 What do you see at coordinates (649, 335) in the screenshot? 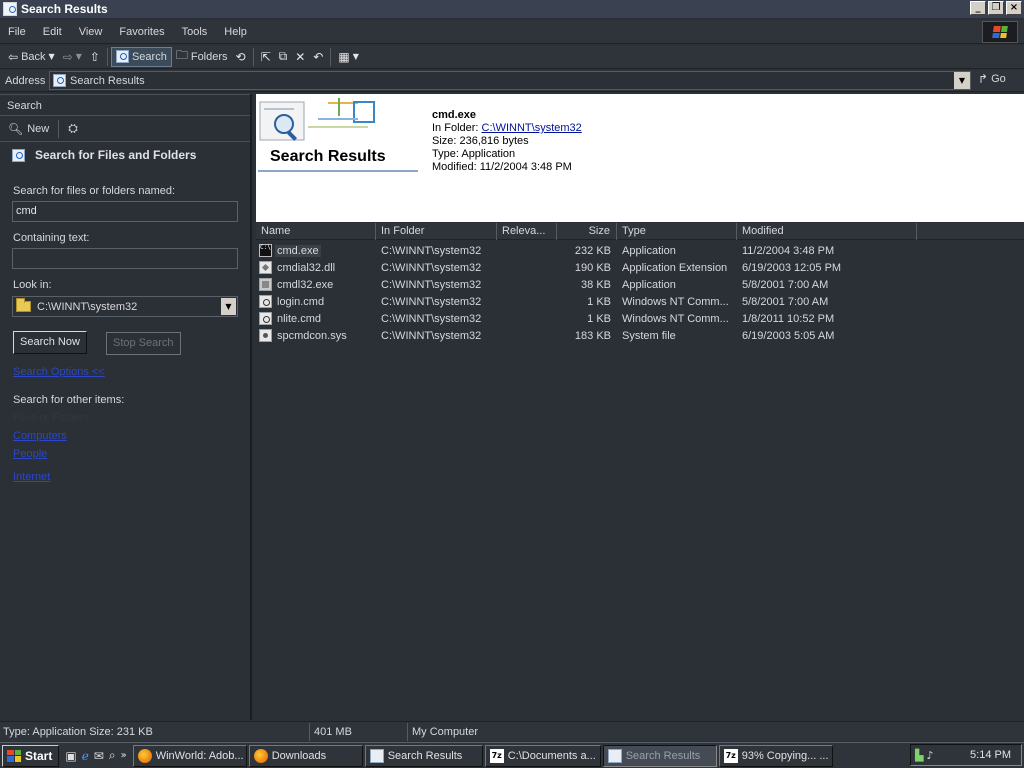
I see `row-type: System file` at bounding box center [649, 335].